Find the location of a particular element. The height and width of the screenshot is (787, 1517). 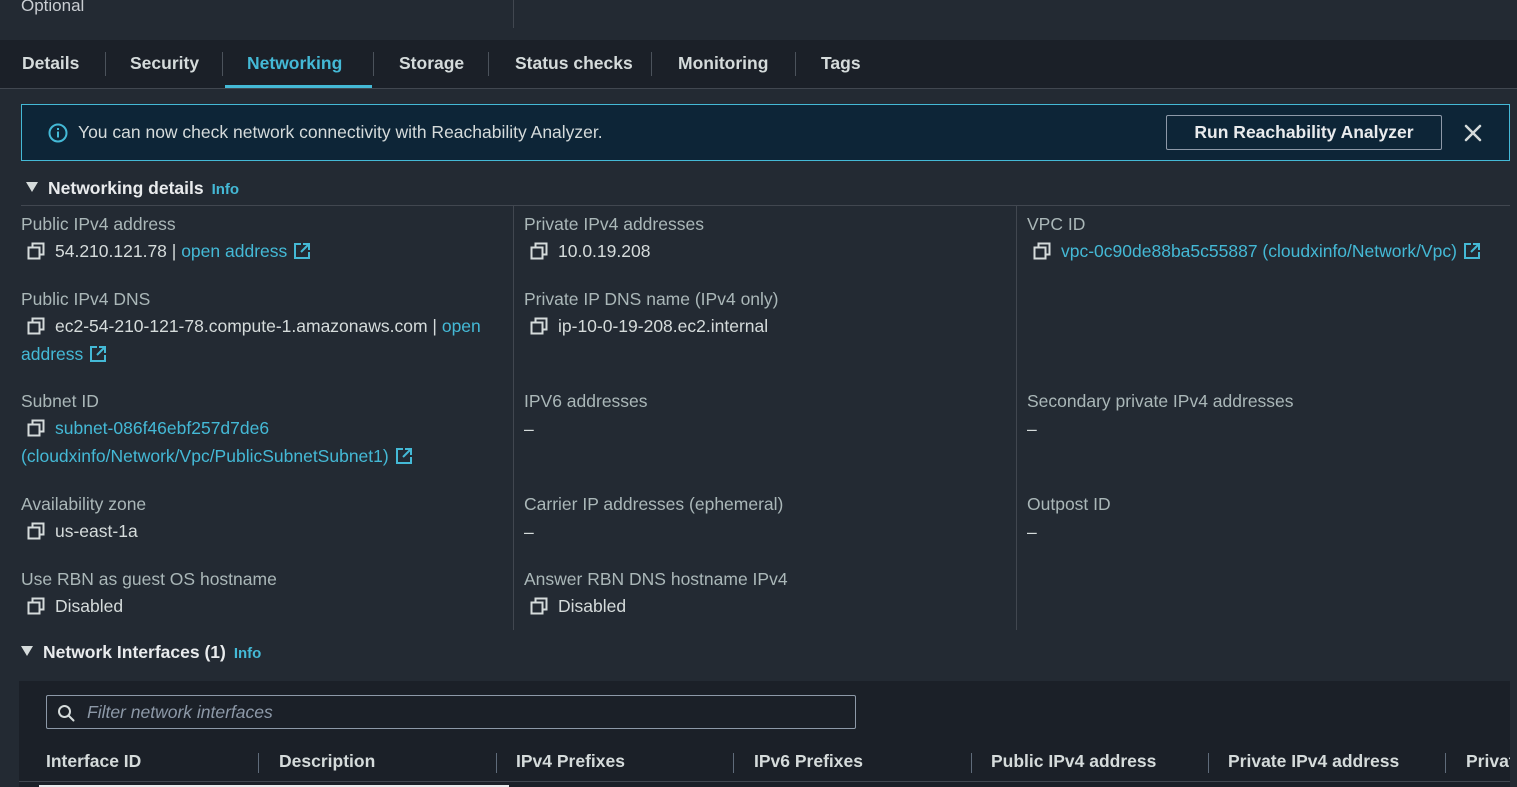

close-icon is located at coordinates (1473, 133).